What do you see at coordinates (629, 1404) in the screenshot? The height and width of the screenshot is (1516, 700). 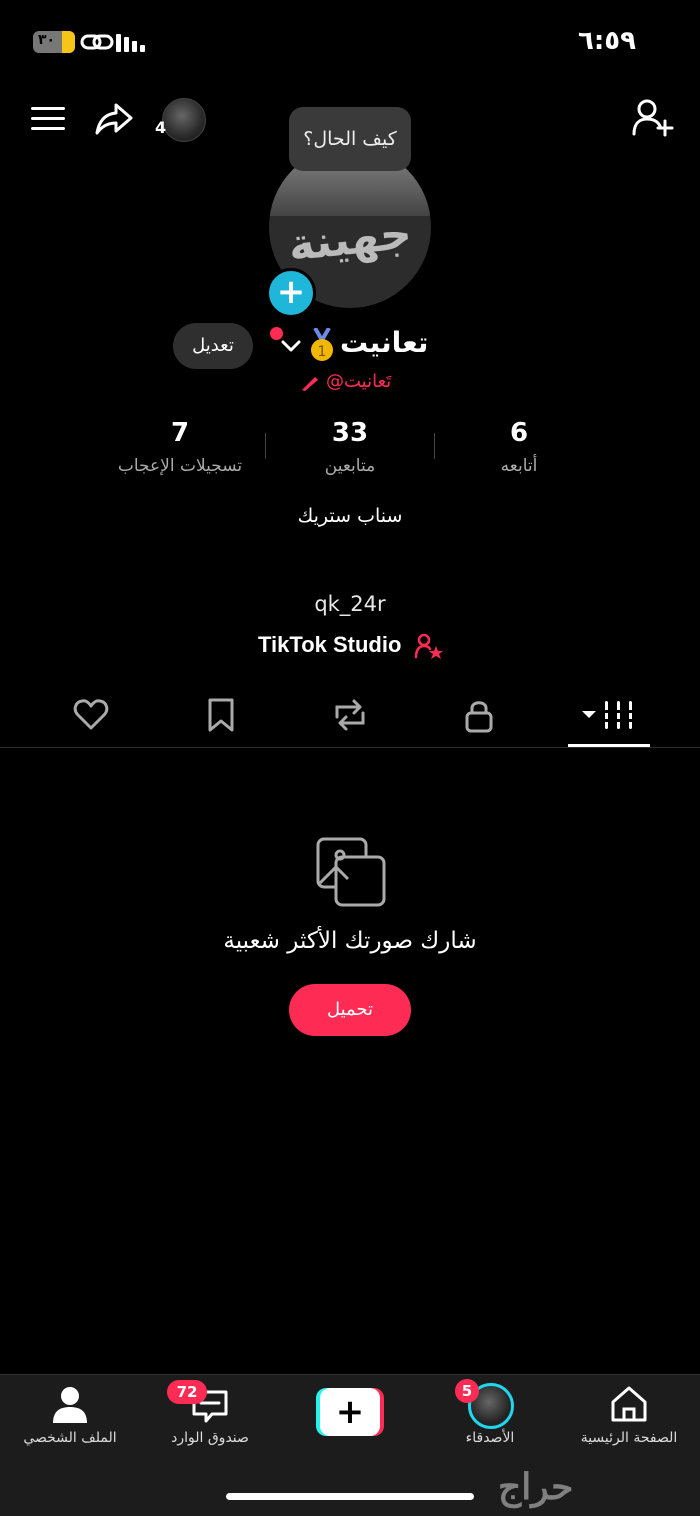 I see `home-nav-icon` at bounding box center [629, 1404].